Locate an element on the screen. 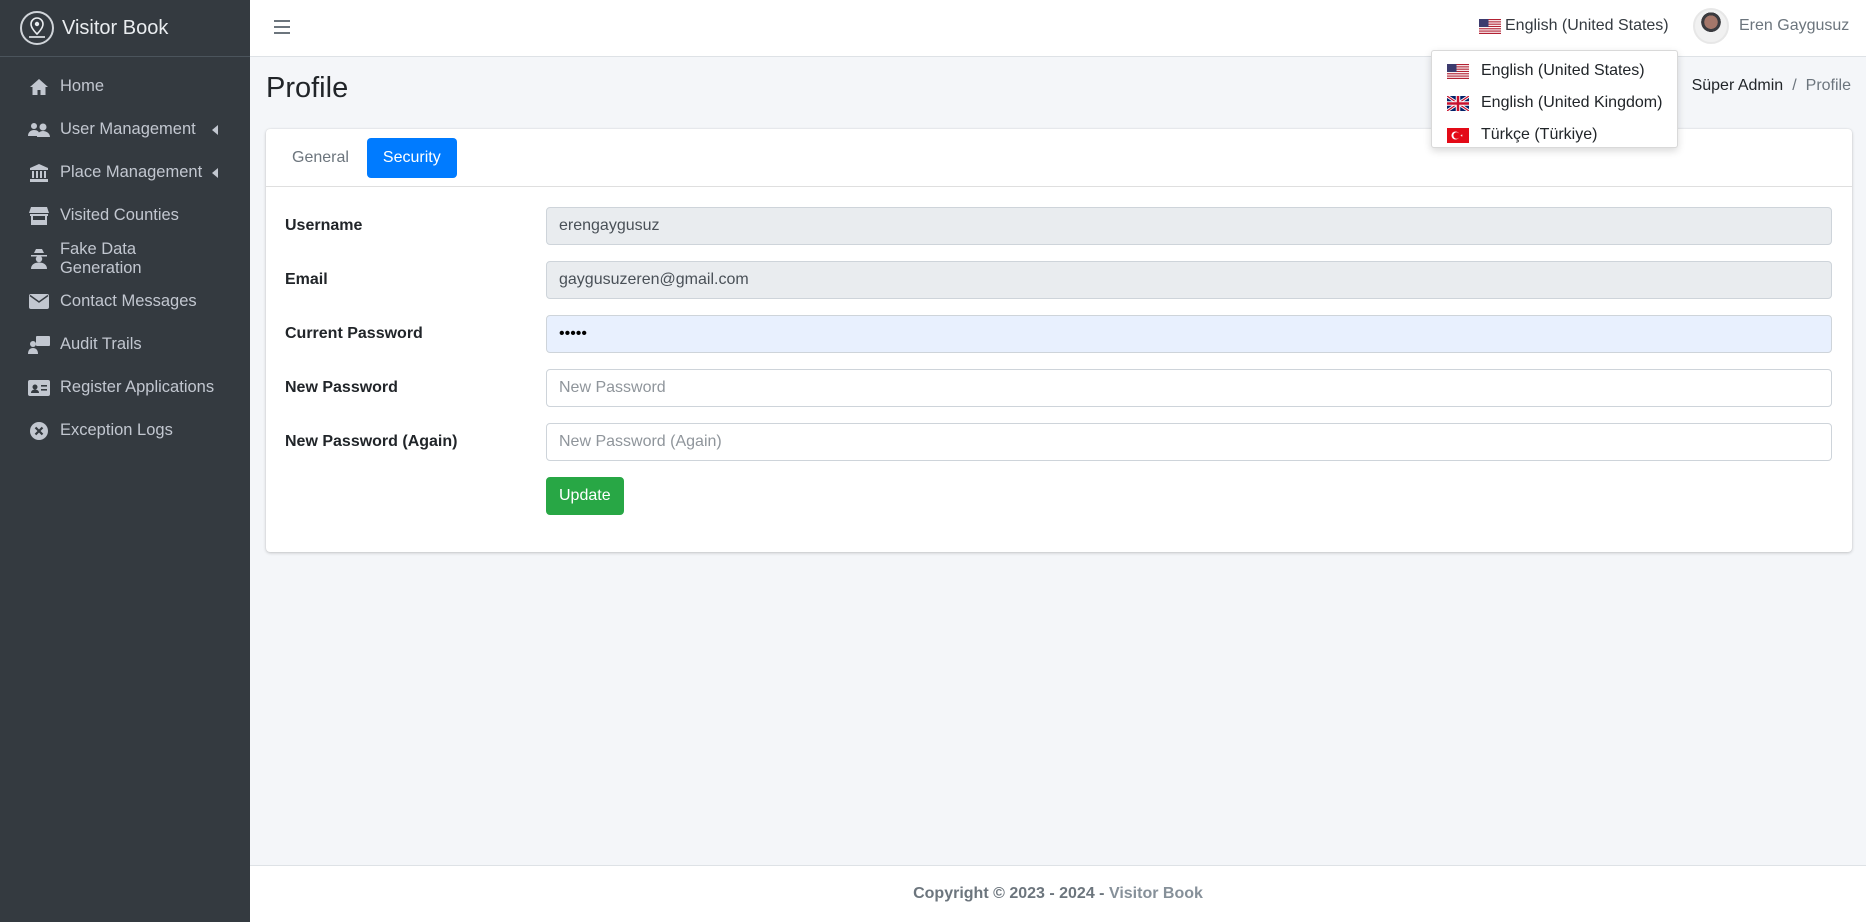 This screenshot has height=922, width=1866. email-label: Email is located at coordinates (306, 279).